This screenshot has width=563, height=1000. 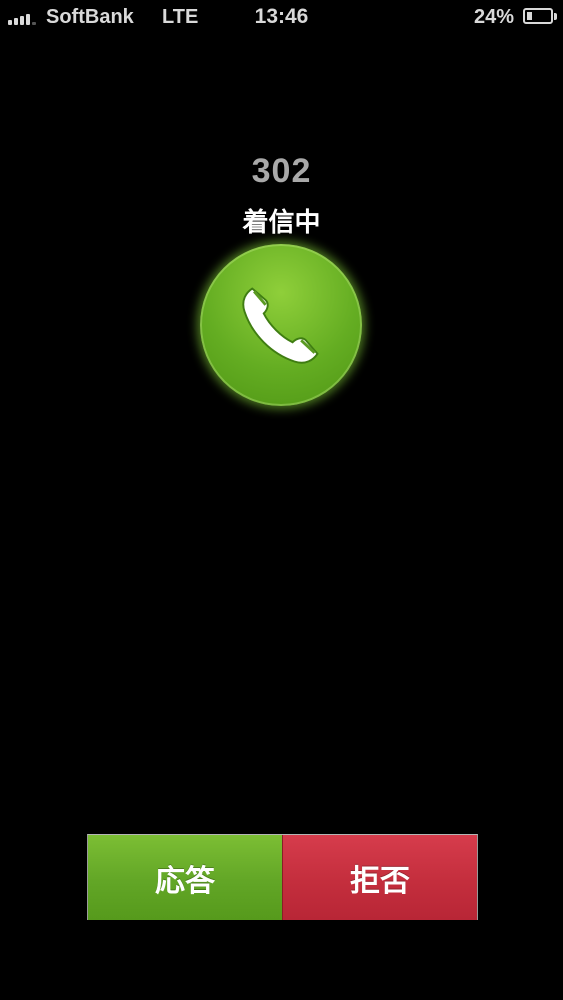 I want to click on answer-button: 応答, so click(x=185, y=877).